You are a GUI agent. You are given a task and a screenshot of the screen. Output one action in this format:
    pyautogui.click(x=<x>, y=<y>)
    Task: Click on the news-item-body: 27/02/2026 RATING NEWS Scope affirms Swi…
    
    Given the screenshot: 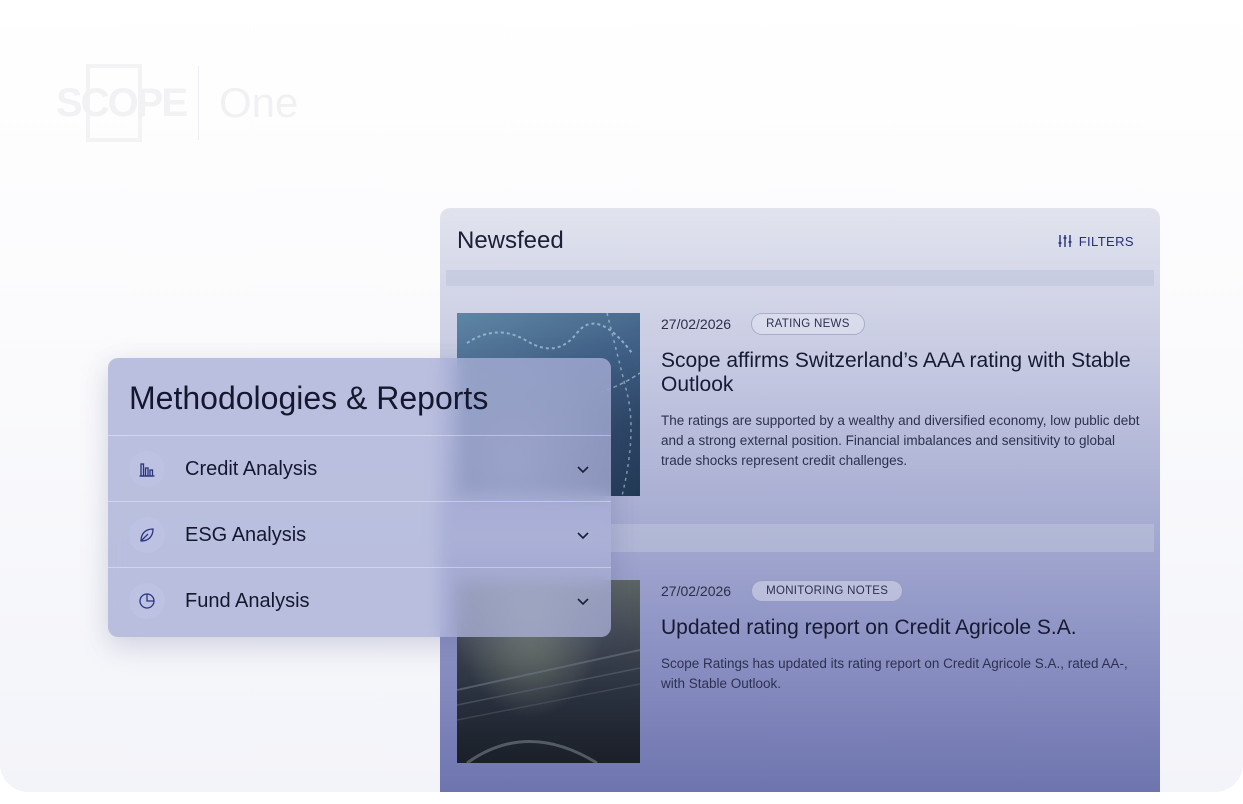 What is the action you would take?
    pyautogui.click(x=904, y=404)
    